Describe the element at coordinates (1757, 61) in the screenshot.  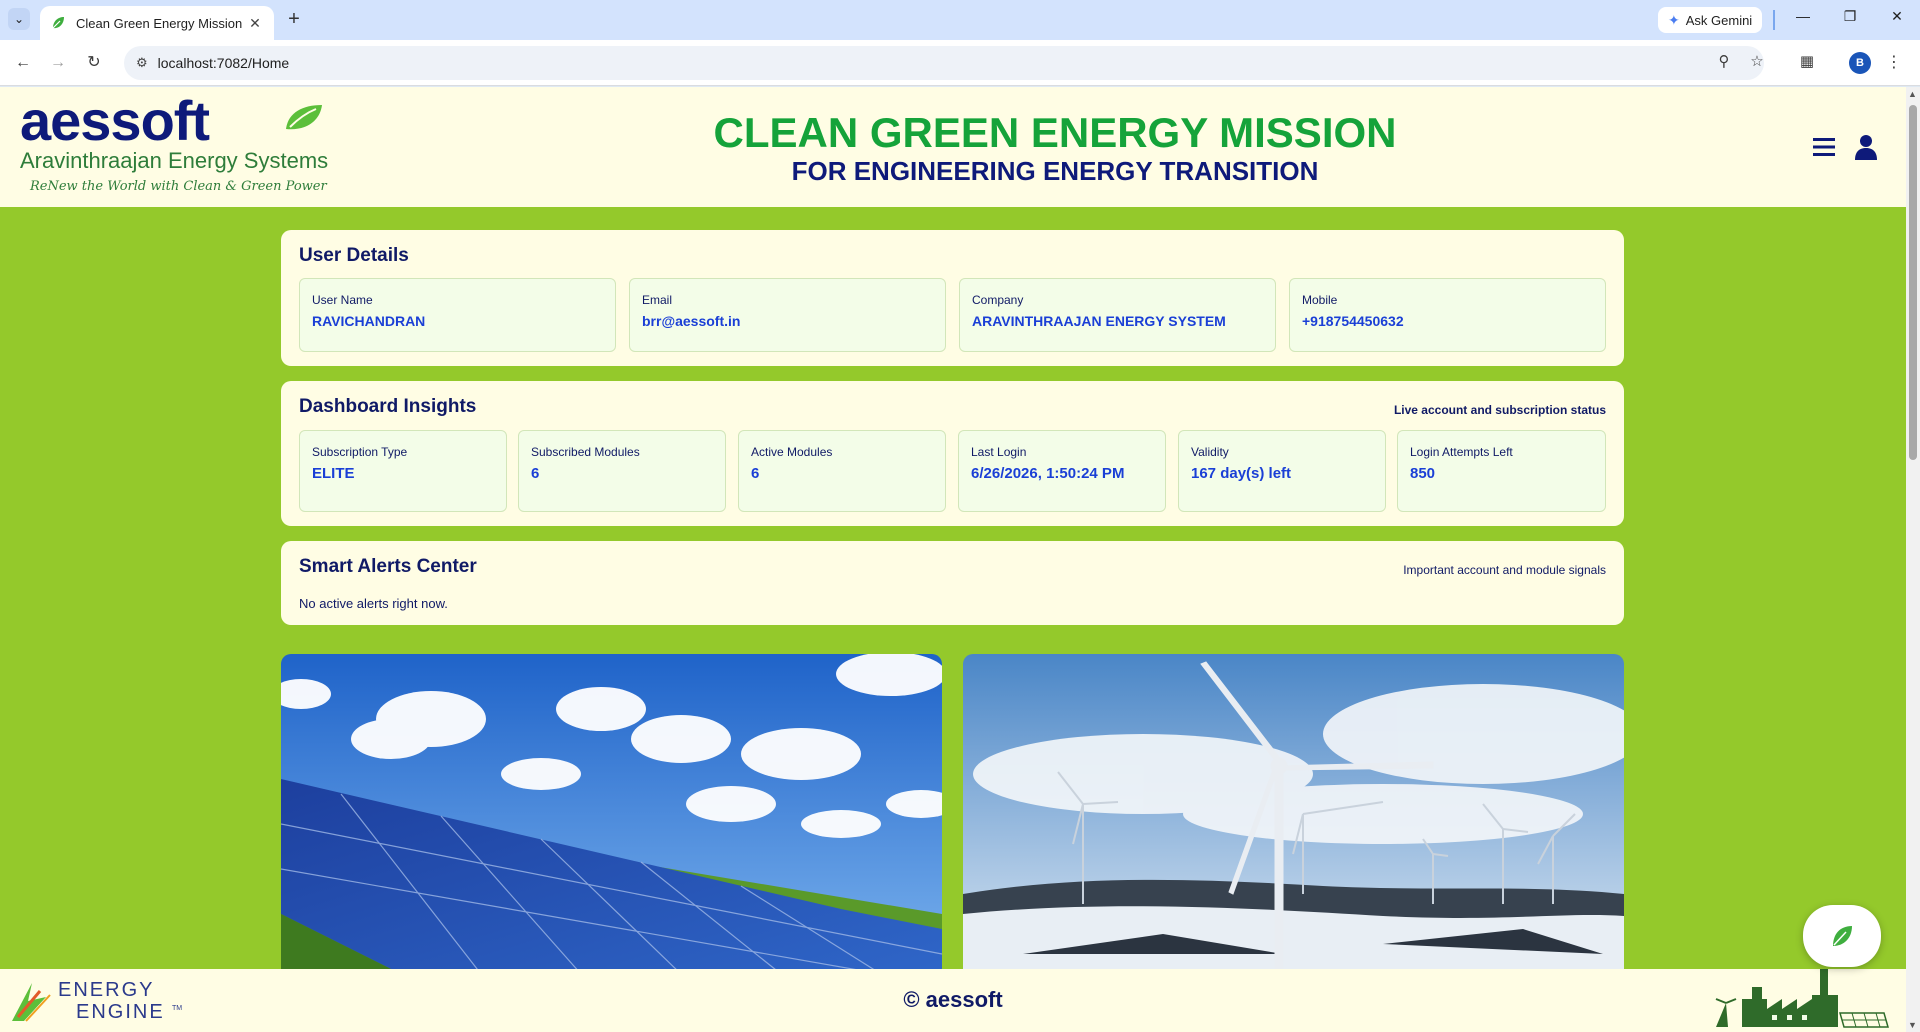
I see `bookmark-star-icon: ☆` at that location.